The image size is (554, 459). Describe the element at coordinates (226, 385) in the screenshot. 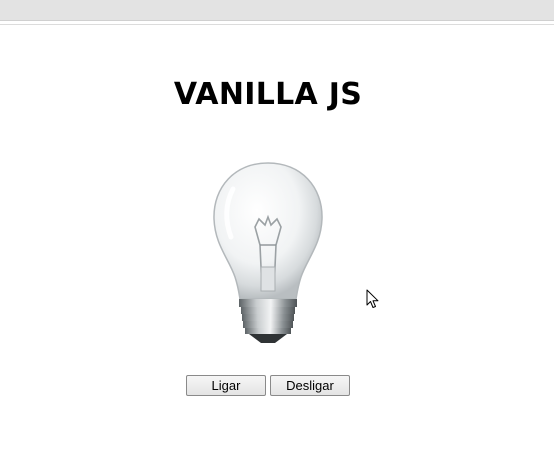

I see `turn-on-button: Ligar` at that location.